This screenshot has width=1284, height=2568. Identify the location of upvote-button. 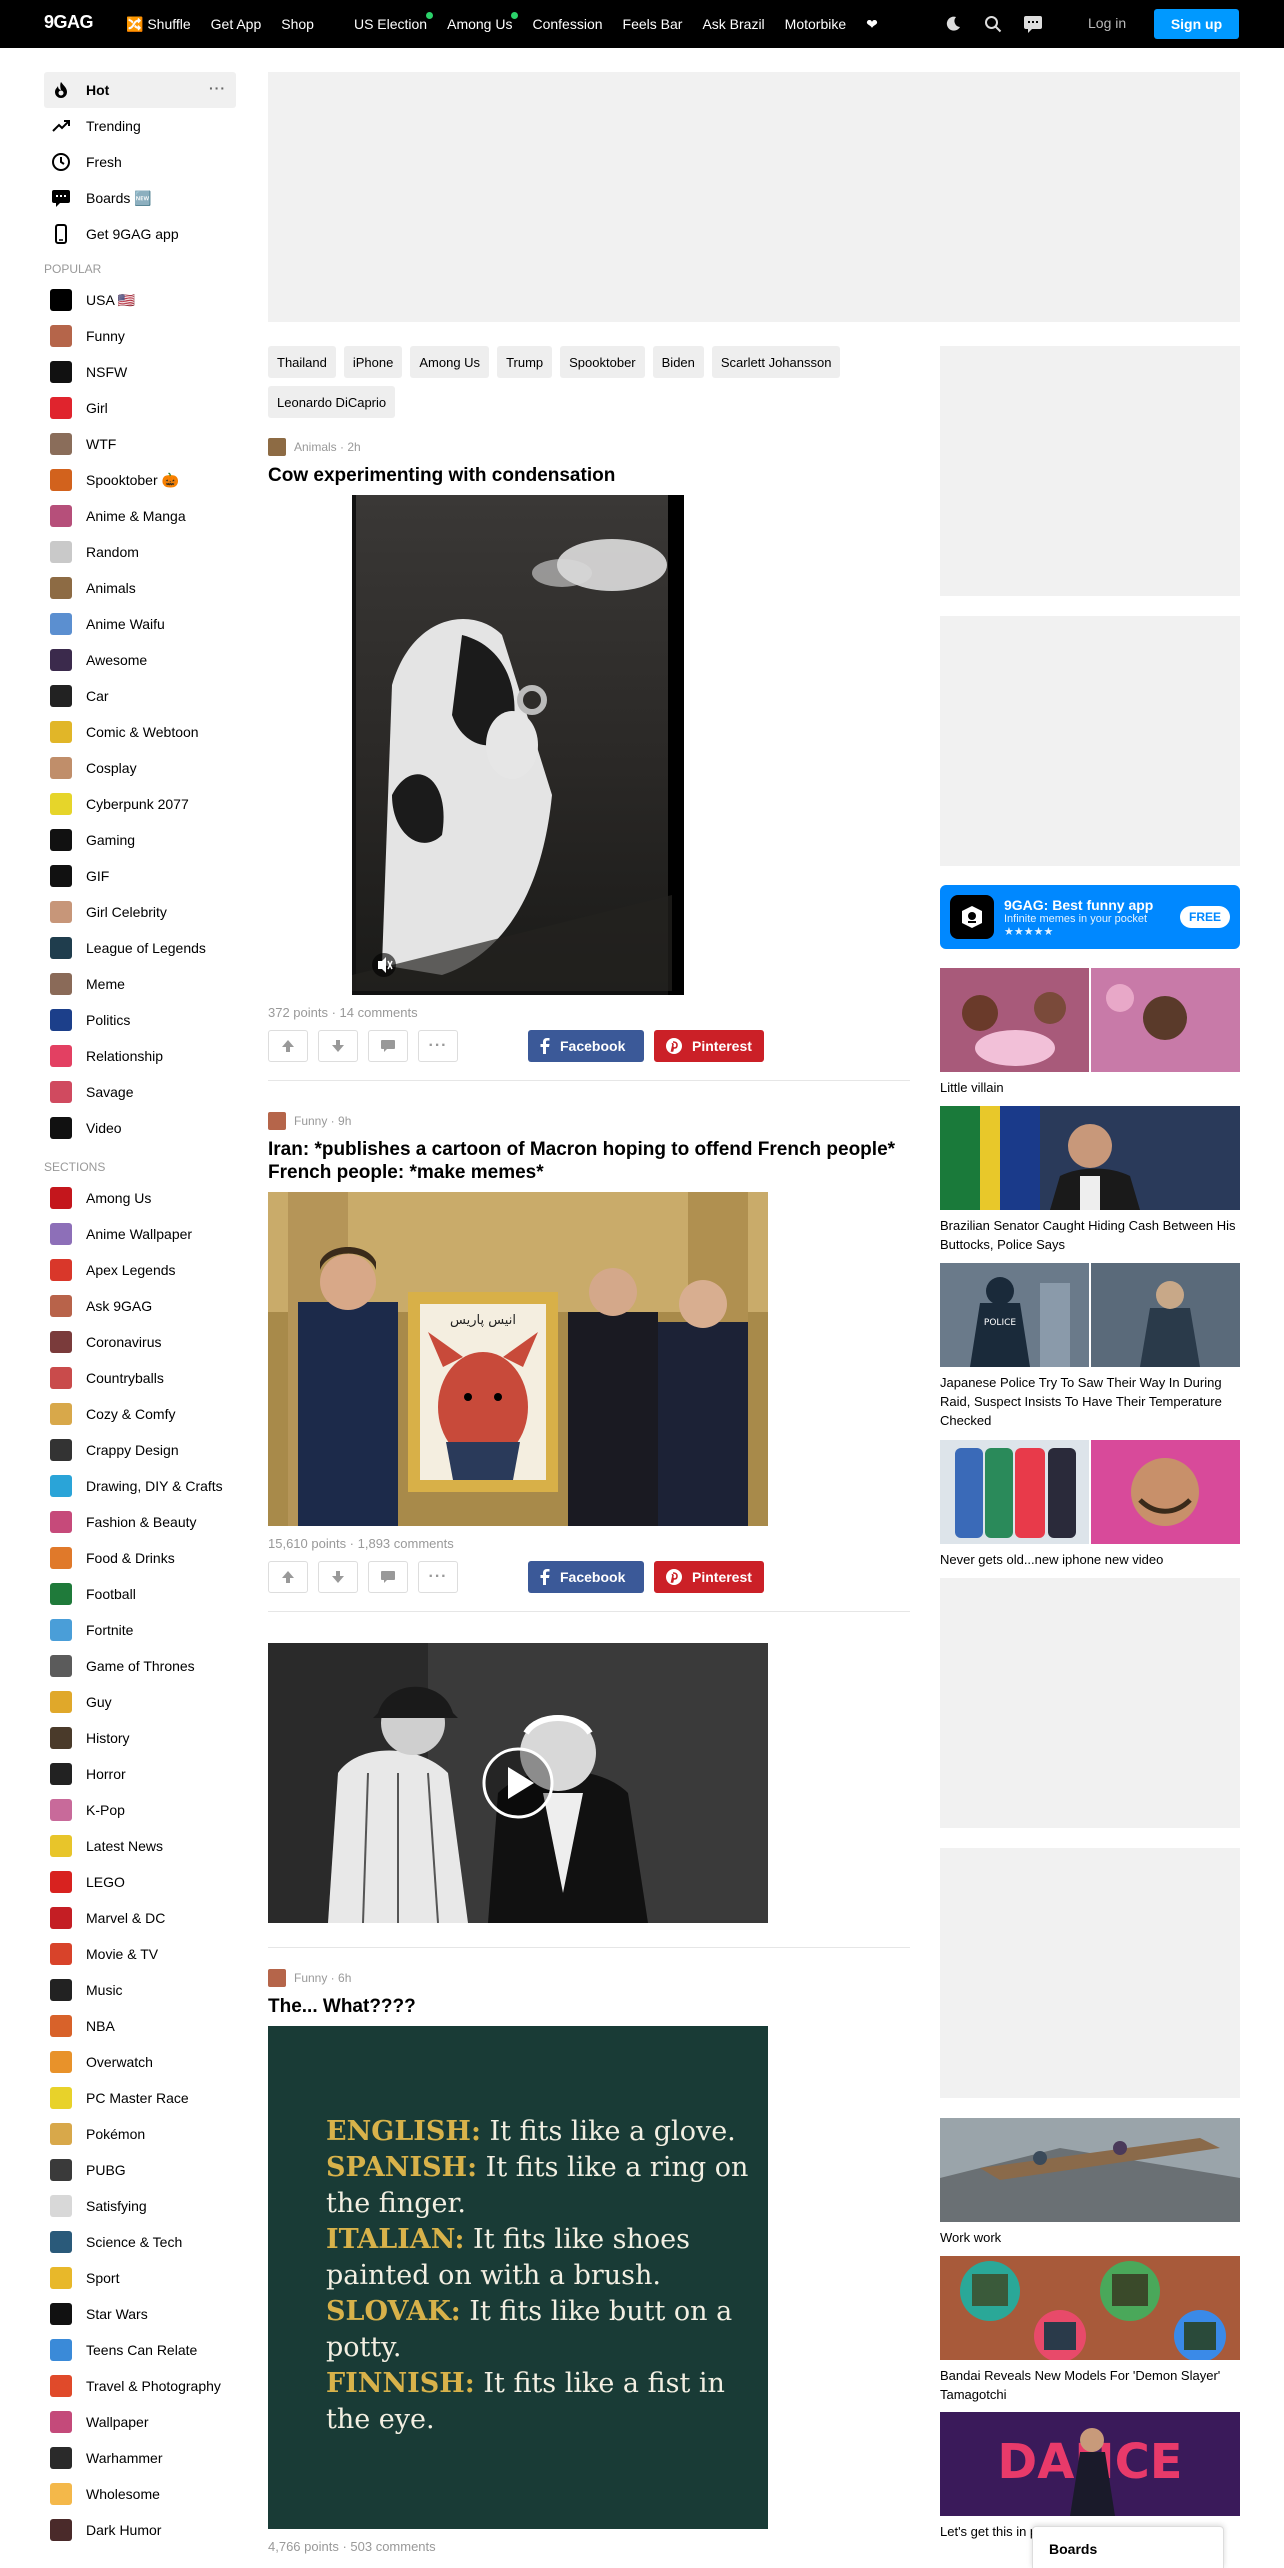
(288, 1046).